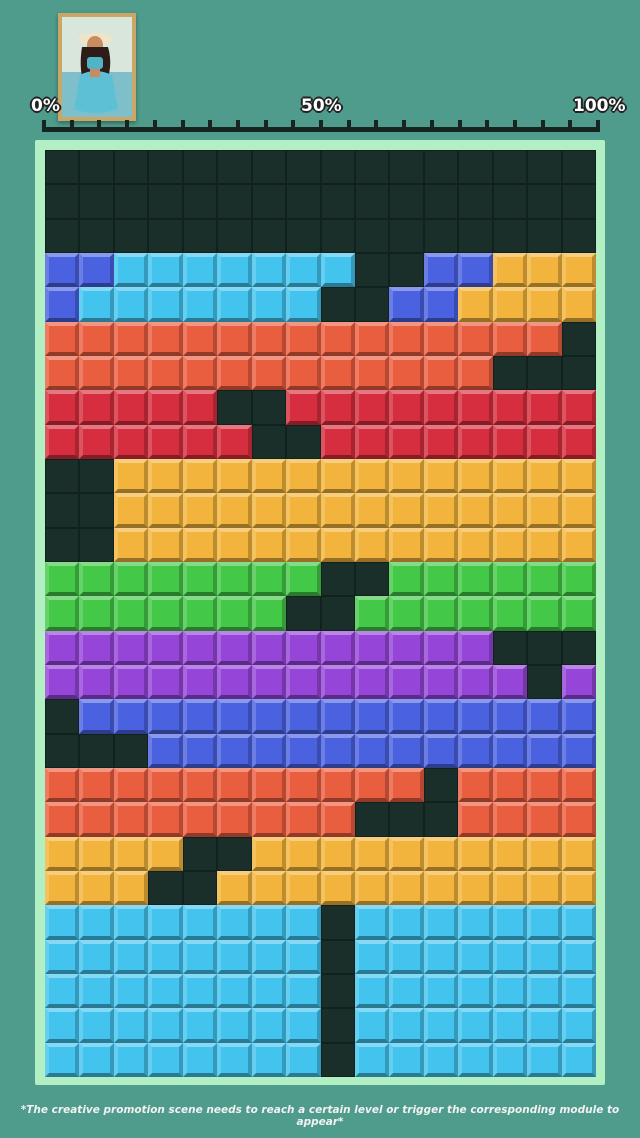  I want to click on progress-ruler, so click(321, 125).